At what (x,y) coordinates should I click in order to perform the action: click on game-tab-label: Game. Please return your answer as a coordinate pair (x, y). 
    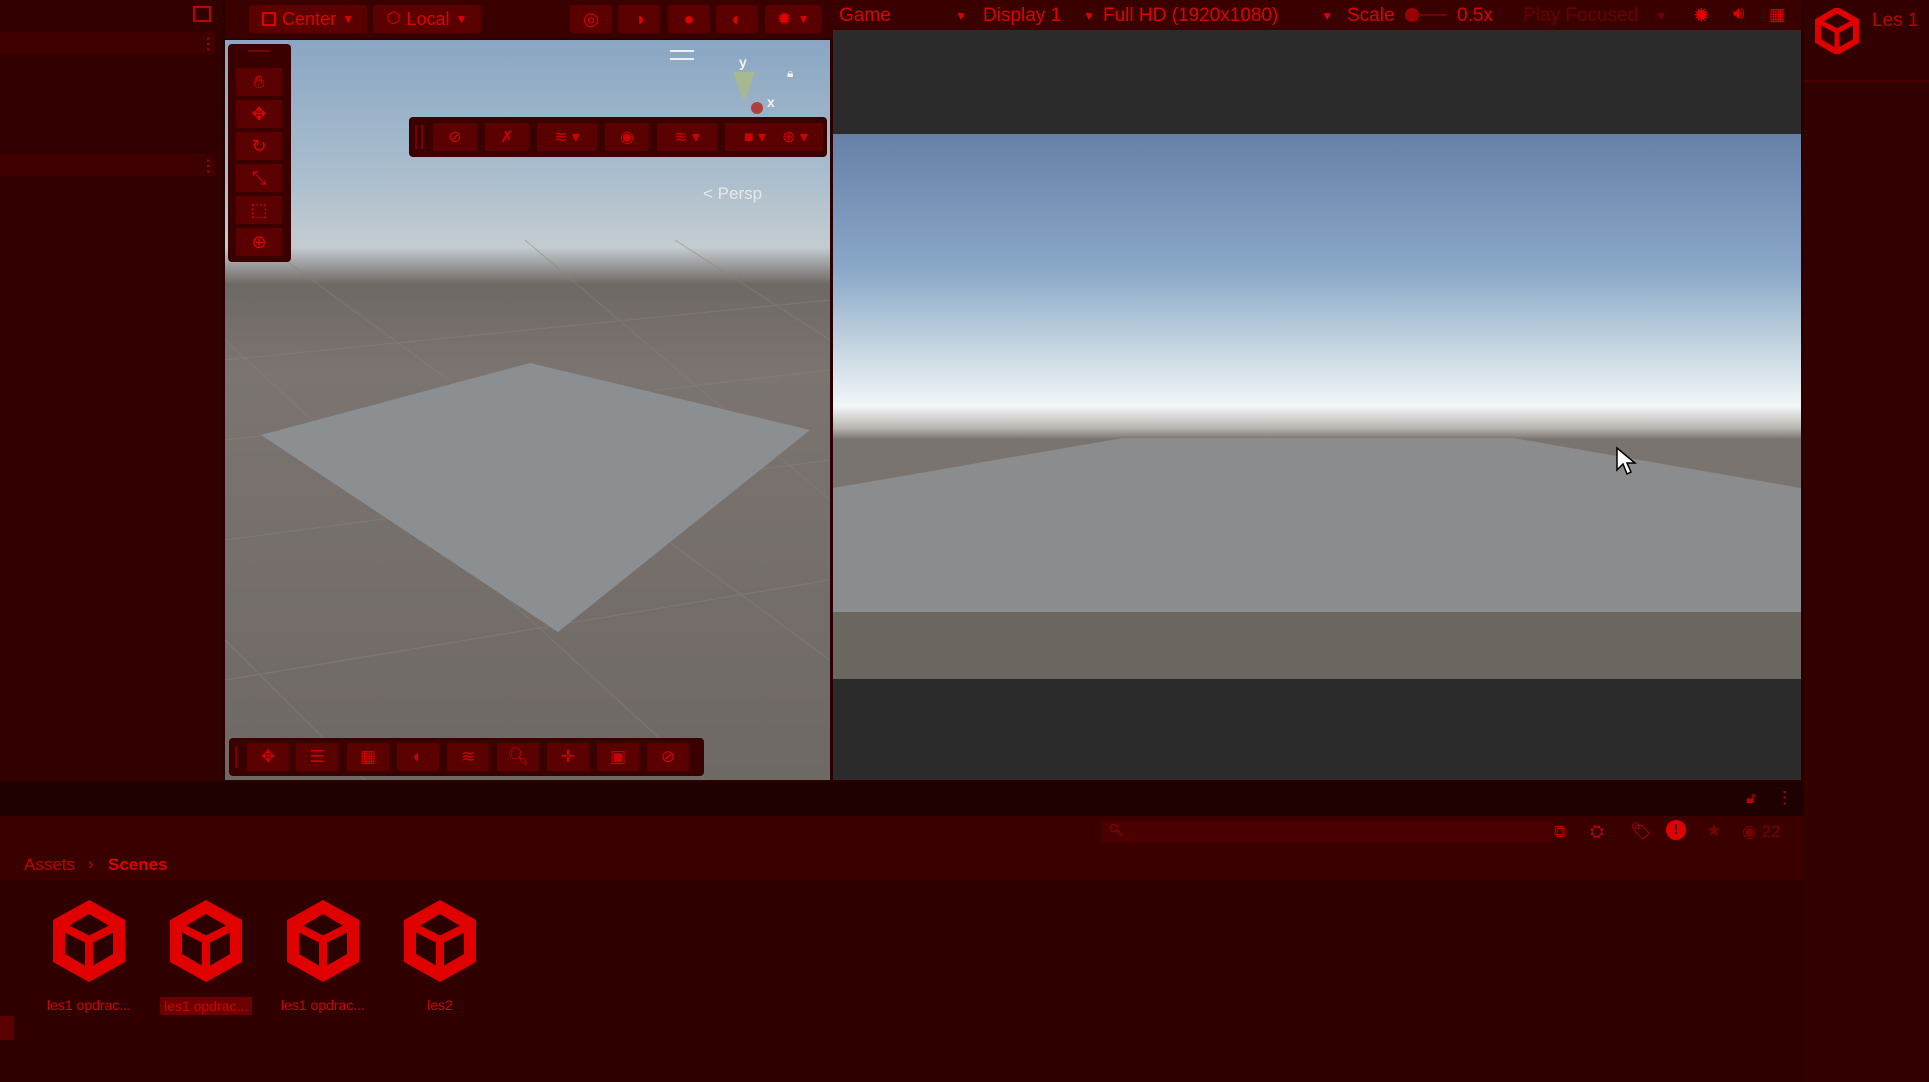
    Looking at the image, I should click on (865, 15).